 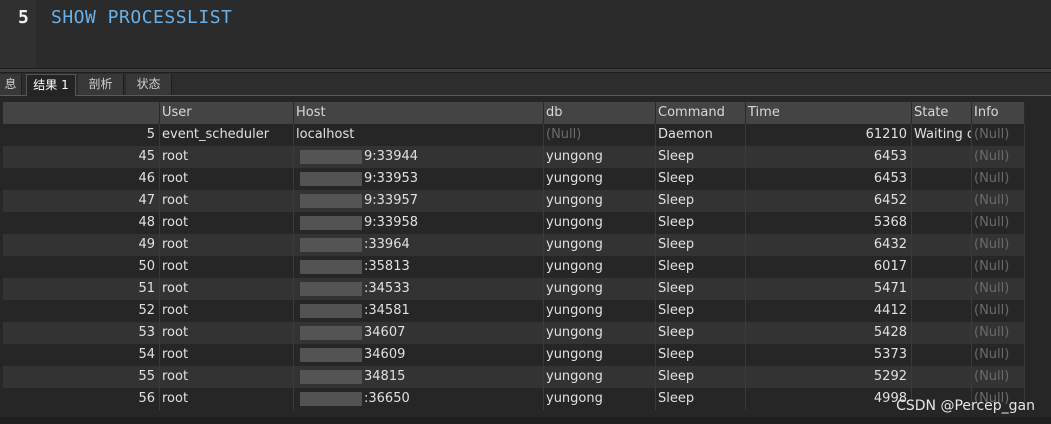 I want to click on header-state: State, so click(x=942, y=113).